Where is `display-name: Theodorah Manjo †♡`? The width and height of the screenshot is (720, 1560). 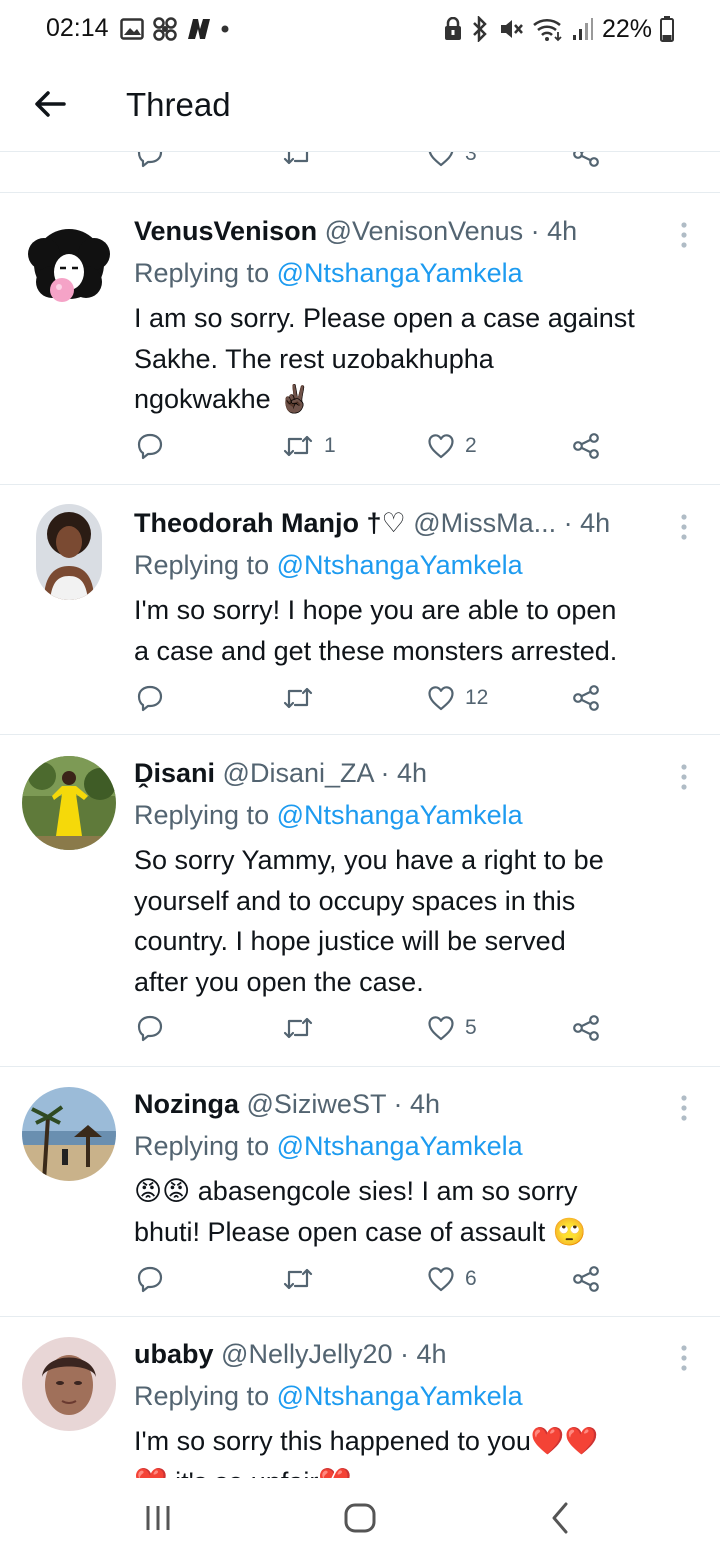 display-name: Theodorah Manjo †♡ is located at coordinates (270, 523).